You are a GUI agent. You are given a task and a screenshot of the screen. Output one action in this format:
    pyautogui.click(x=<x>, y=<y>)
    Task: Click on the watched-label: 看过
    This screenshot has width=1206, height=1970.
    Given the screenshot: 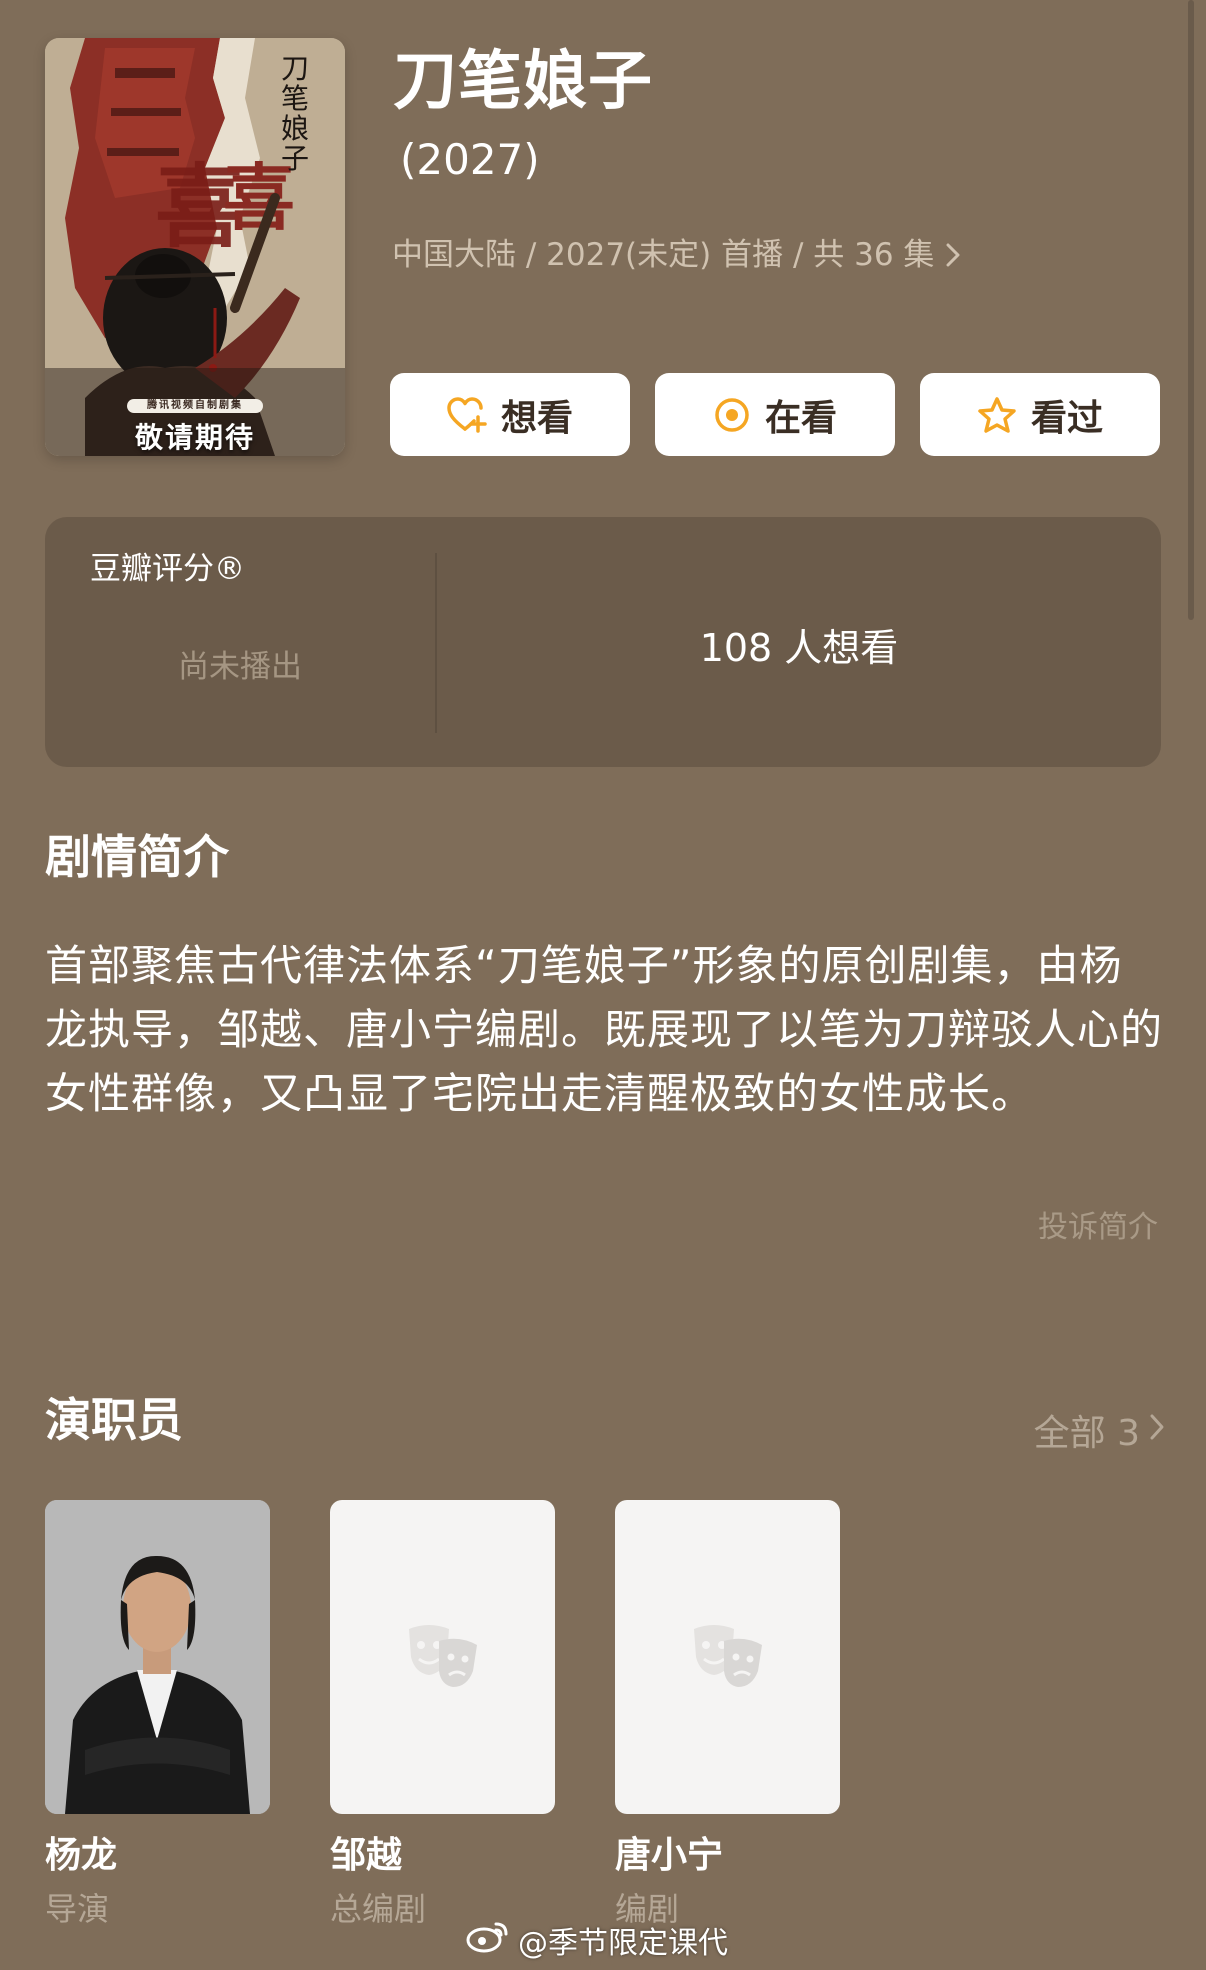 What is the action you would take?
    pyautogui.click(x=1066, y=418)
    